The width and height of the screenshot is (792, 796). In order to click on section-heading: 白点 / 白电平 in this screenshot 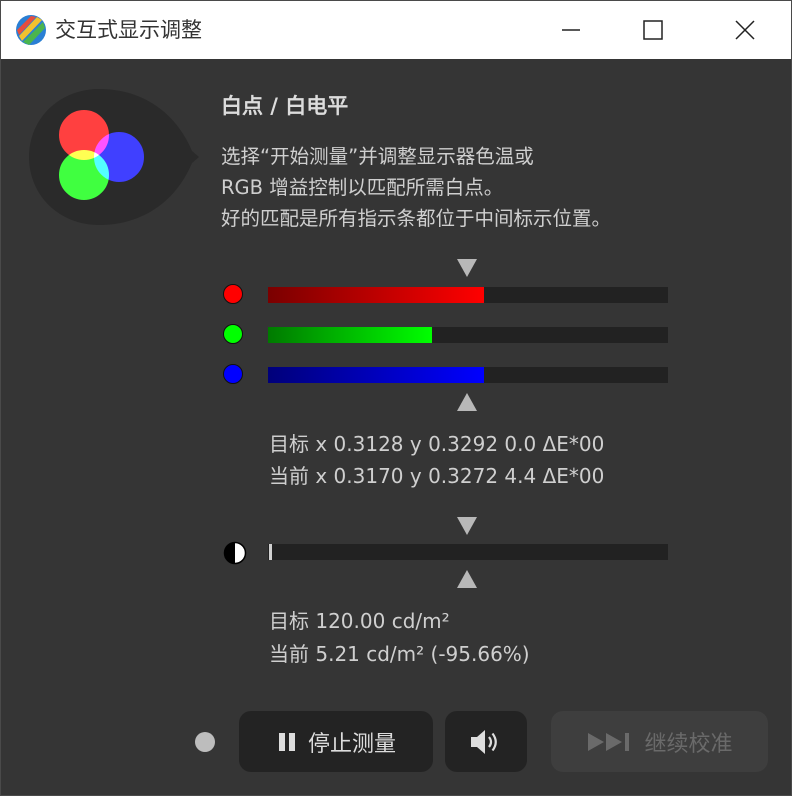, I will do `click(285, 106)`.